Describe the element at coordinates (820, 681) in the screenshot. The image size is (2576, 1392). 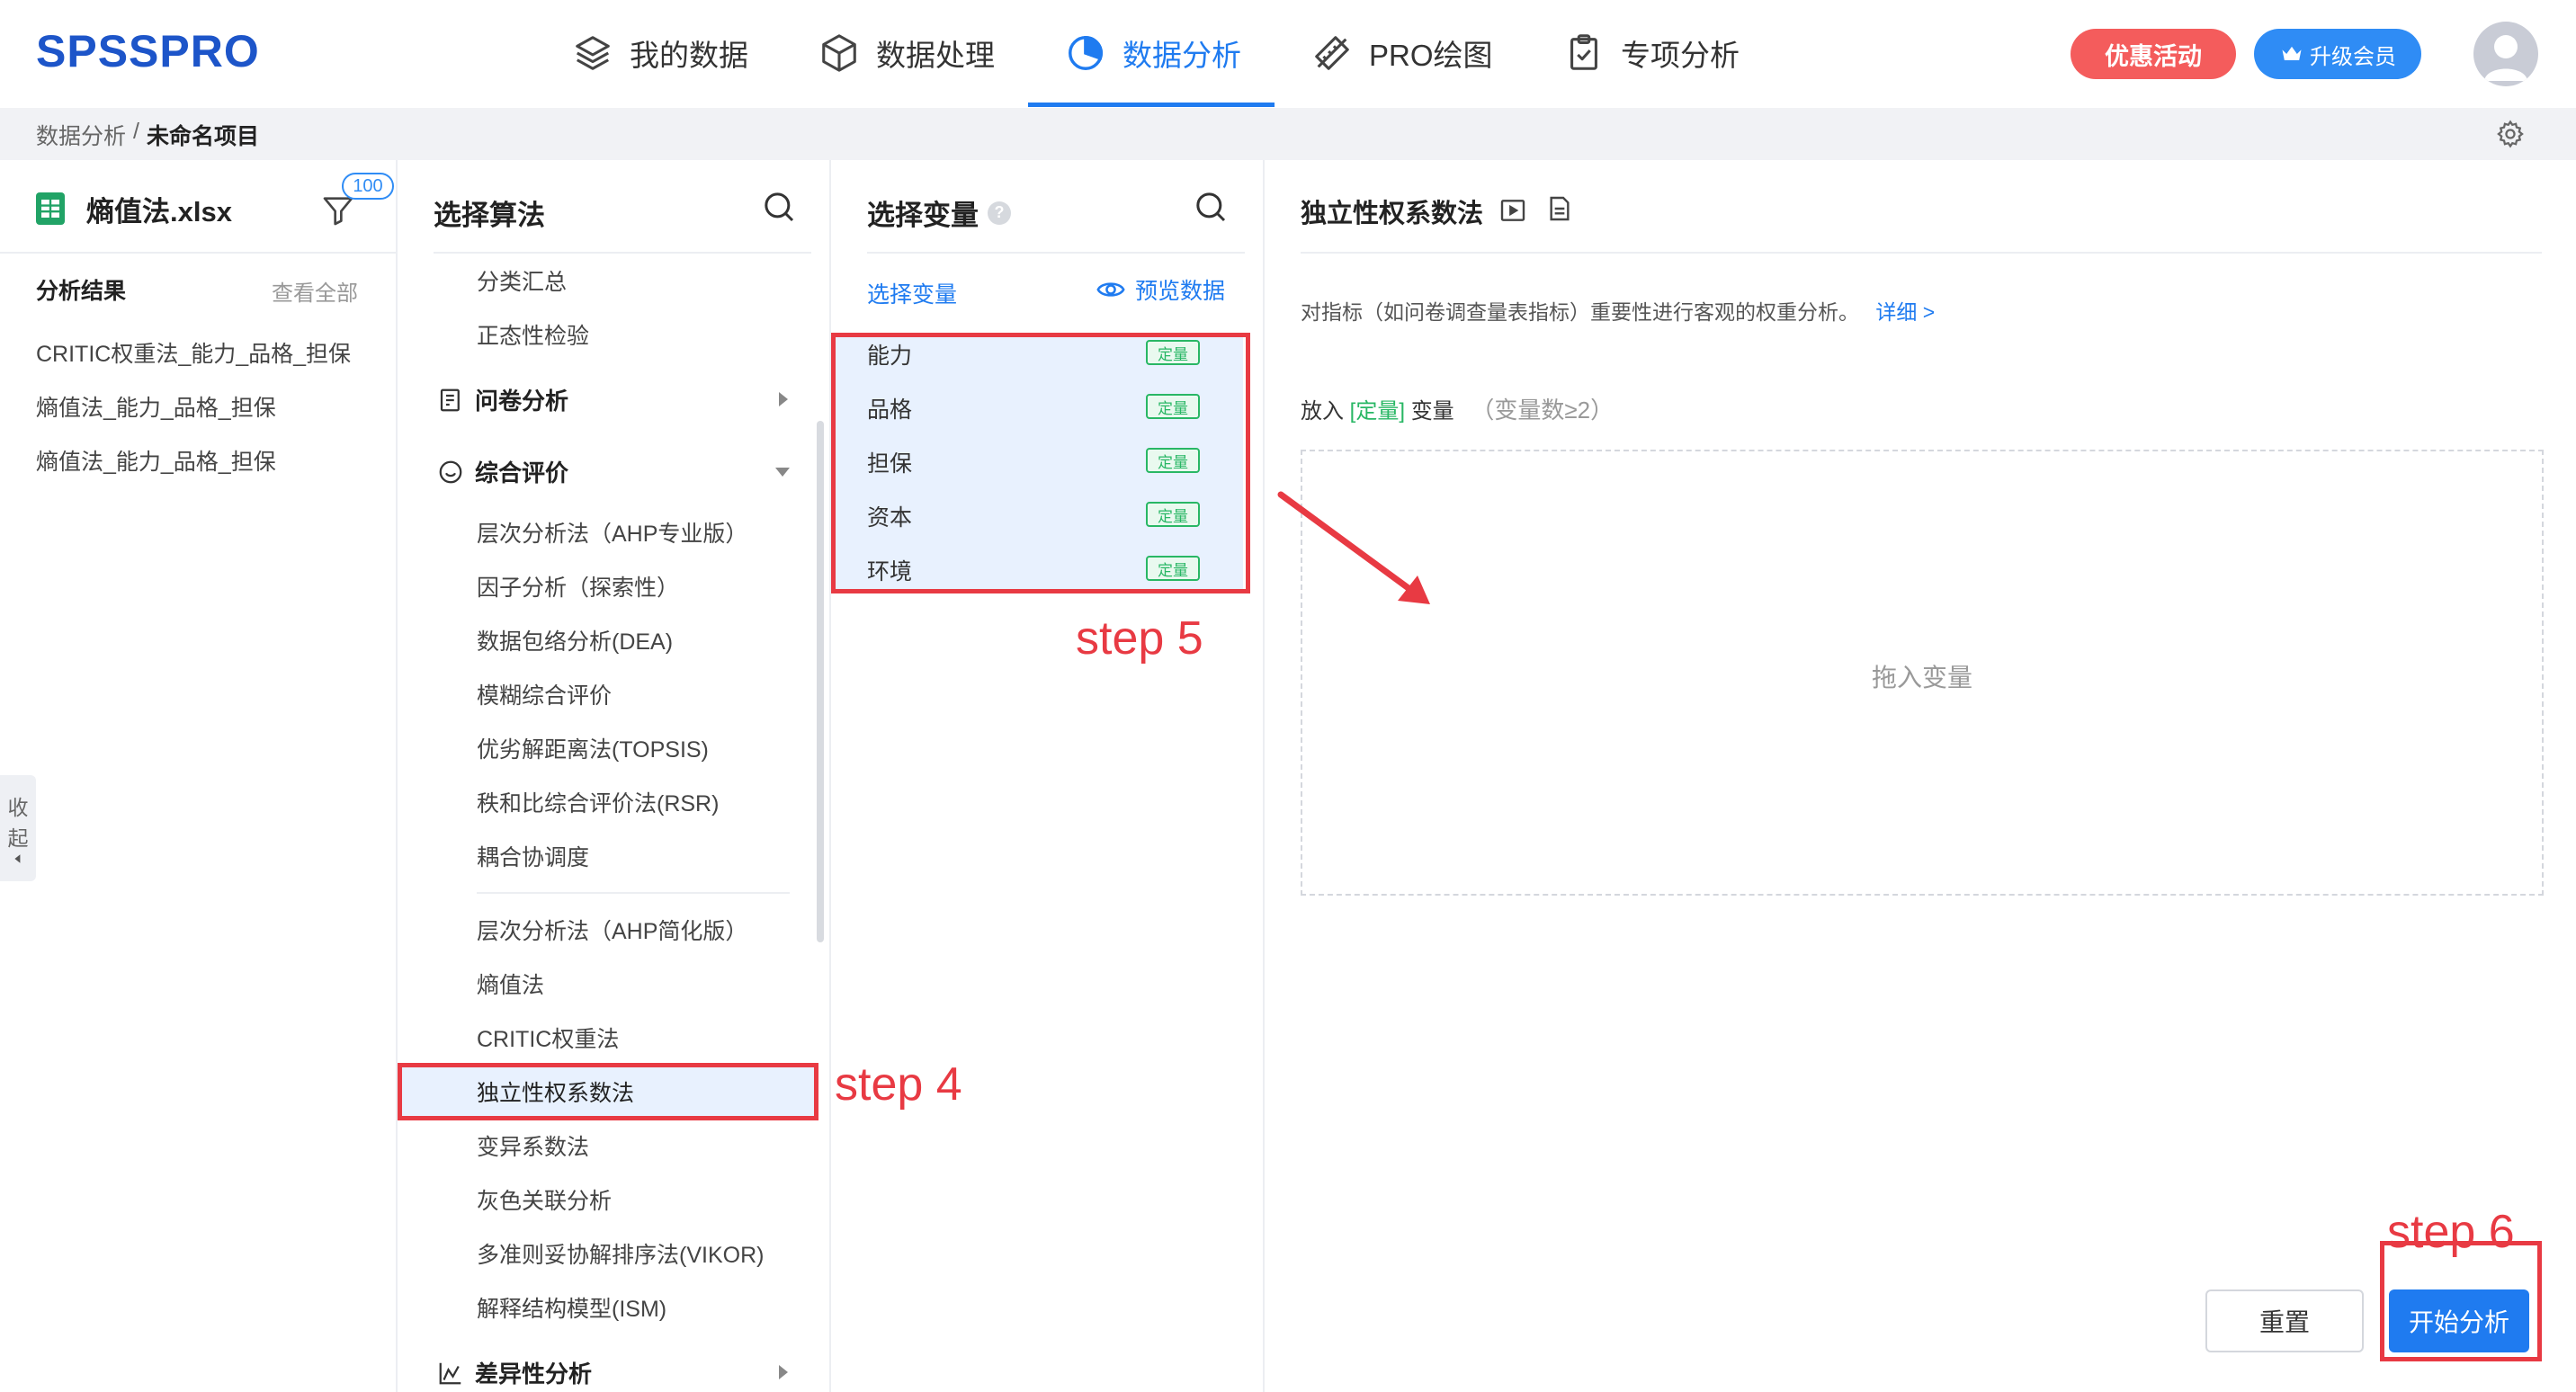
I see `scrollbar` at that location.